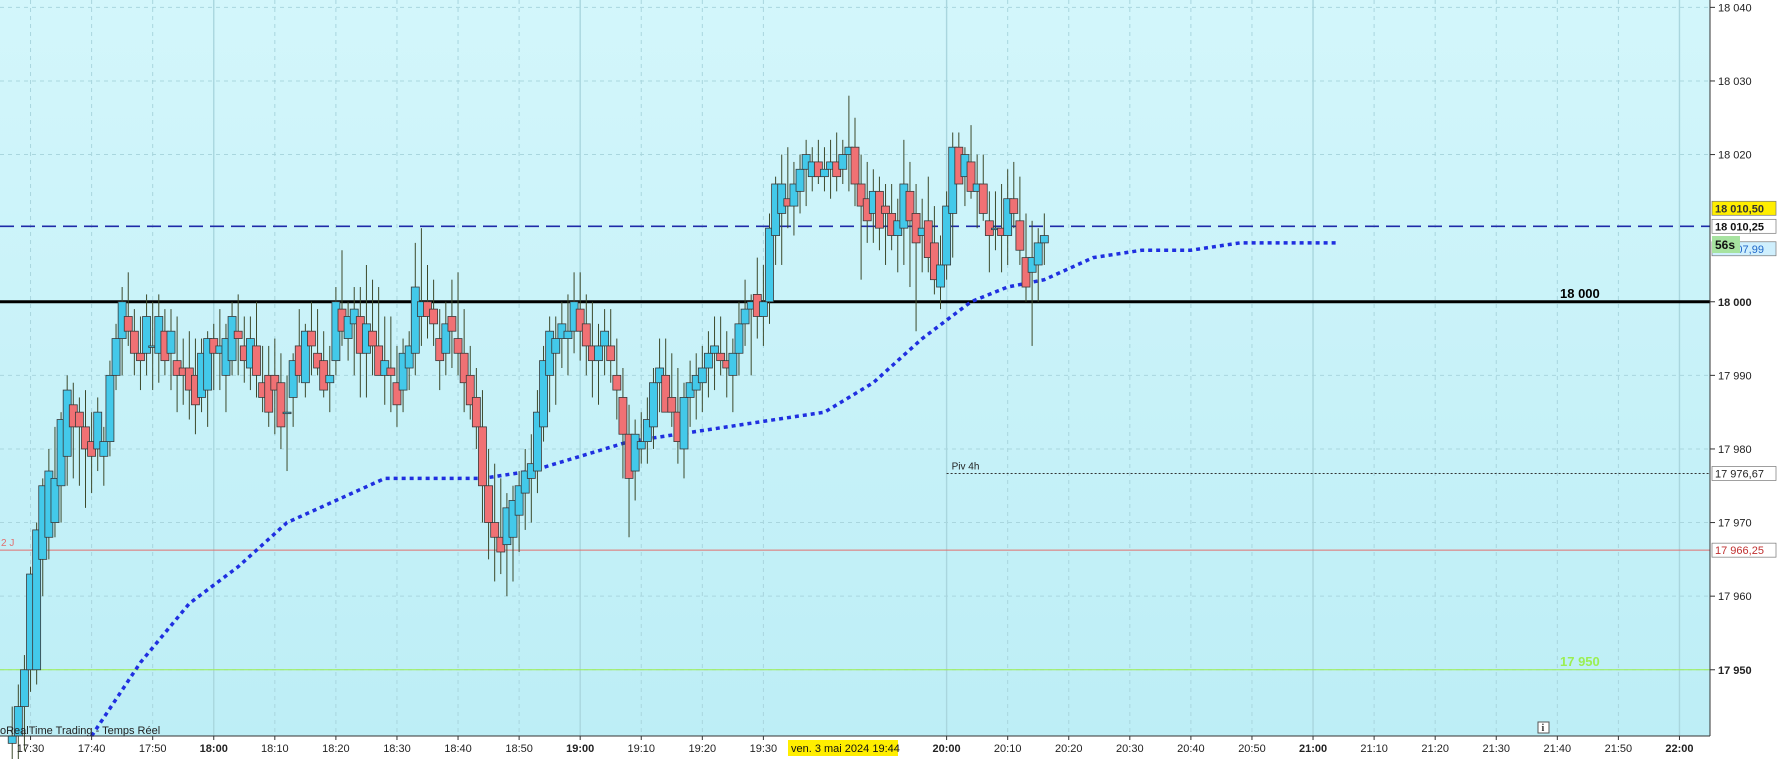  I want to click on time-tick-label: 20:40, so click(1191, 749).